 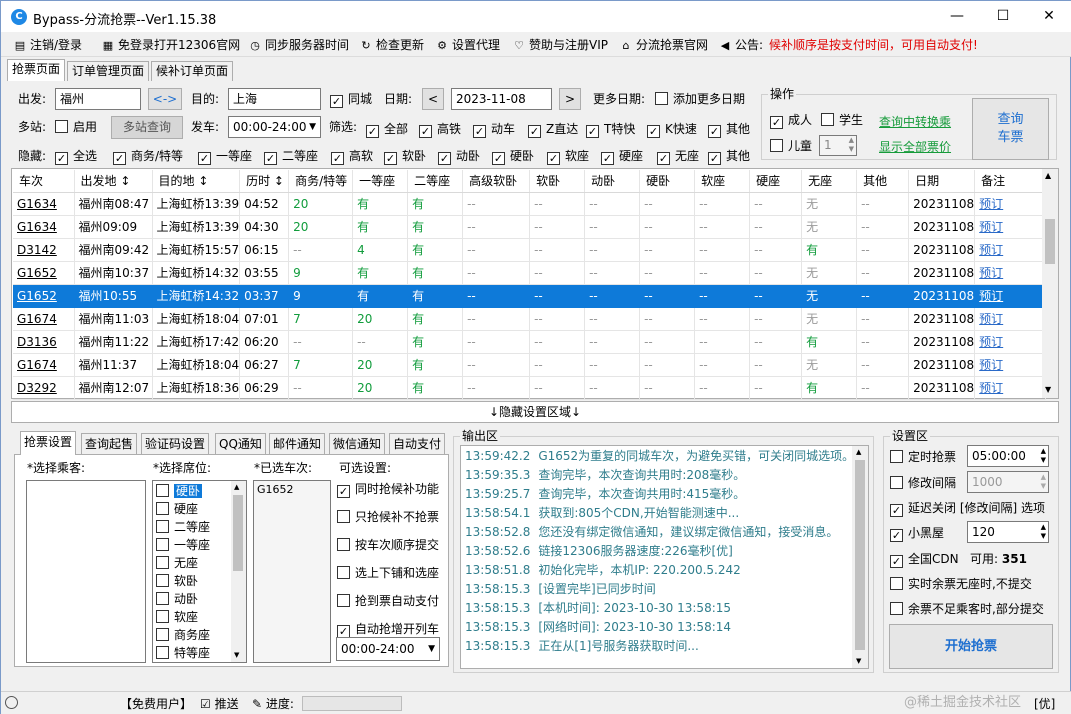 What do you see at coordinates (192, 546) in the screenshot?
I see `seat-option: 一等座` at bounding box center [192, 546].